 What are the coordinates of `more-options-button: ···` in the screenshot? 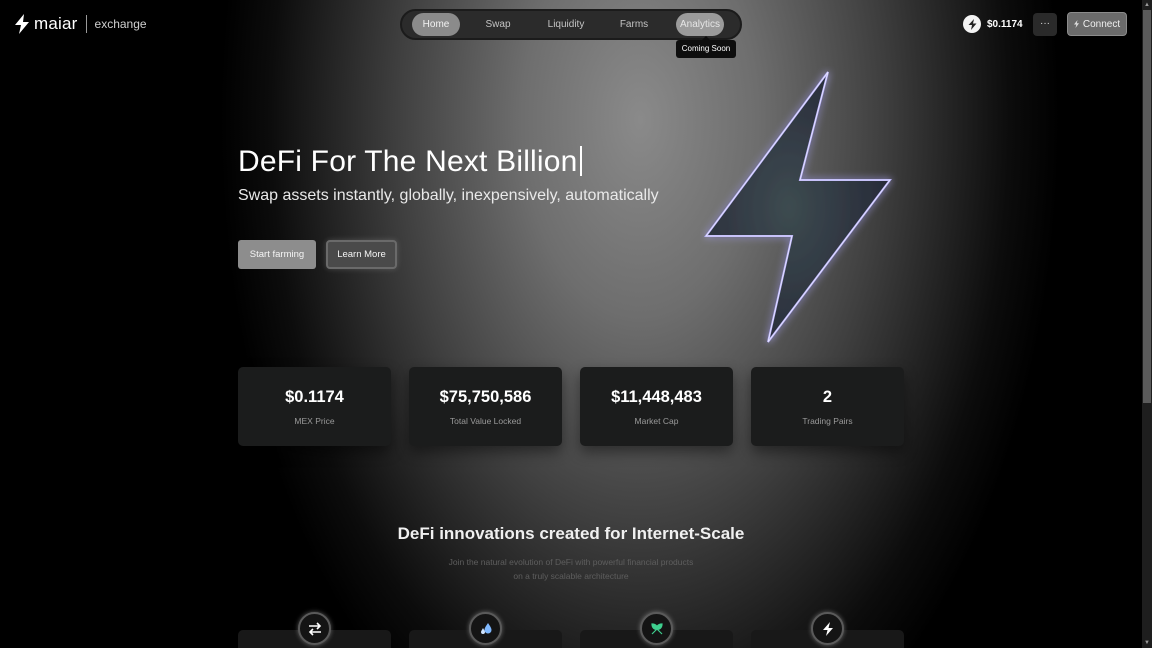 It's located at (1045, 24).